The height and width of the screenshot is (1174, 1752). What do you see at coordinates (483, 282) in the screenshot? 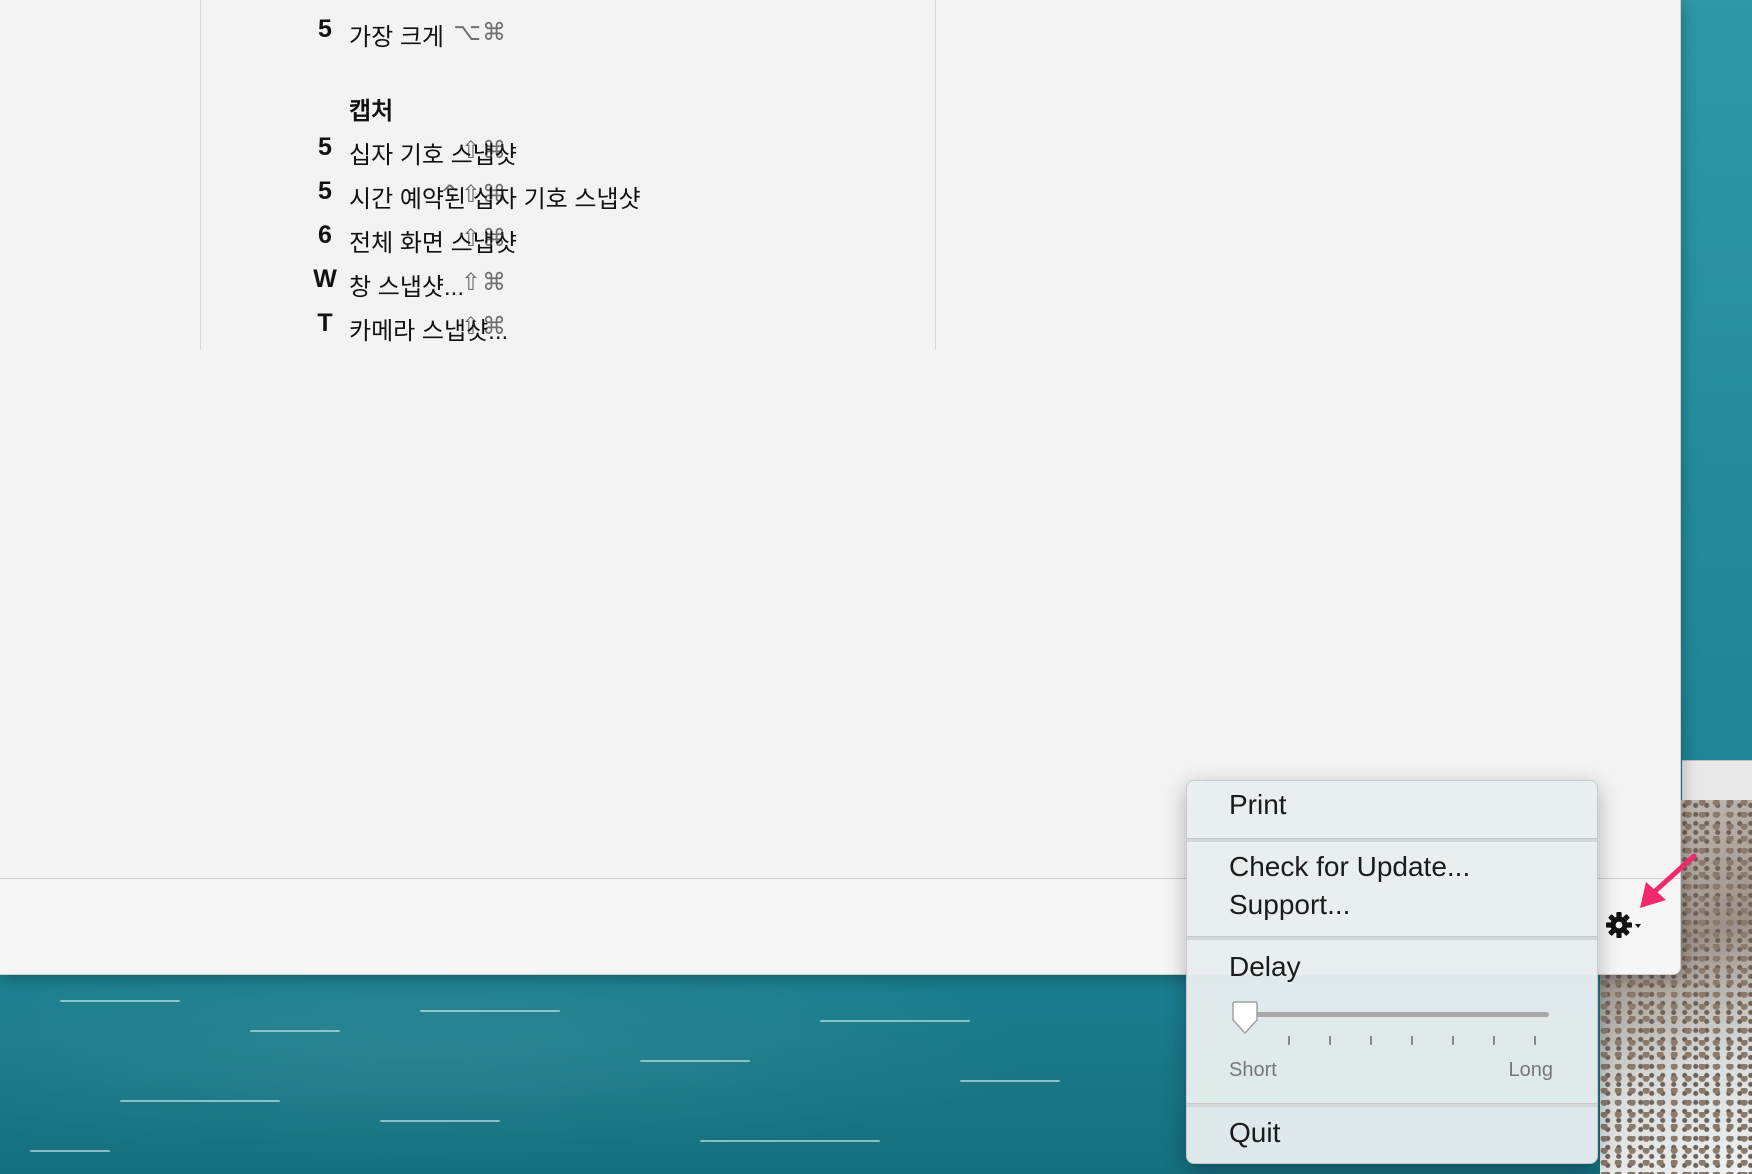
I see `modifier-keys: ⇧⌘` at bounding box center [483, 282].